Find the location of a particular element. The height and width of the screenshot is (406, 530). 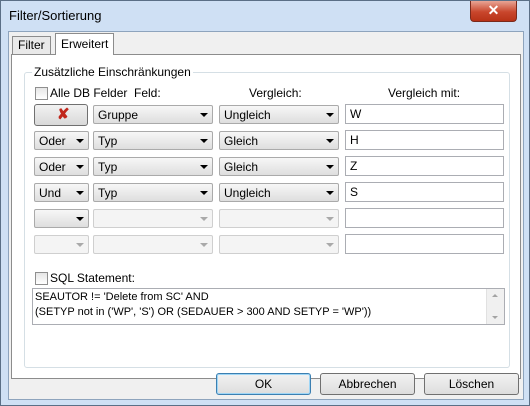

red-x-icon: ✘ is located at coordinates (63, 114).